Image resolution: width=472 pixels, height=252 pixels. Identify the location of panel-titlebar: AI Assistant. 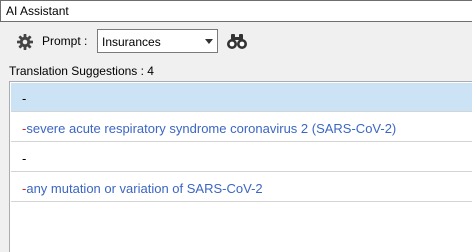
(236, 11).